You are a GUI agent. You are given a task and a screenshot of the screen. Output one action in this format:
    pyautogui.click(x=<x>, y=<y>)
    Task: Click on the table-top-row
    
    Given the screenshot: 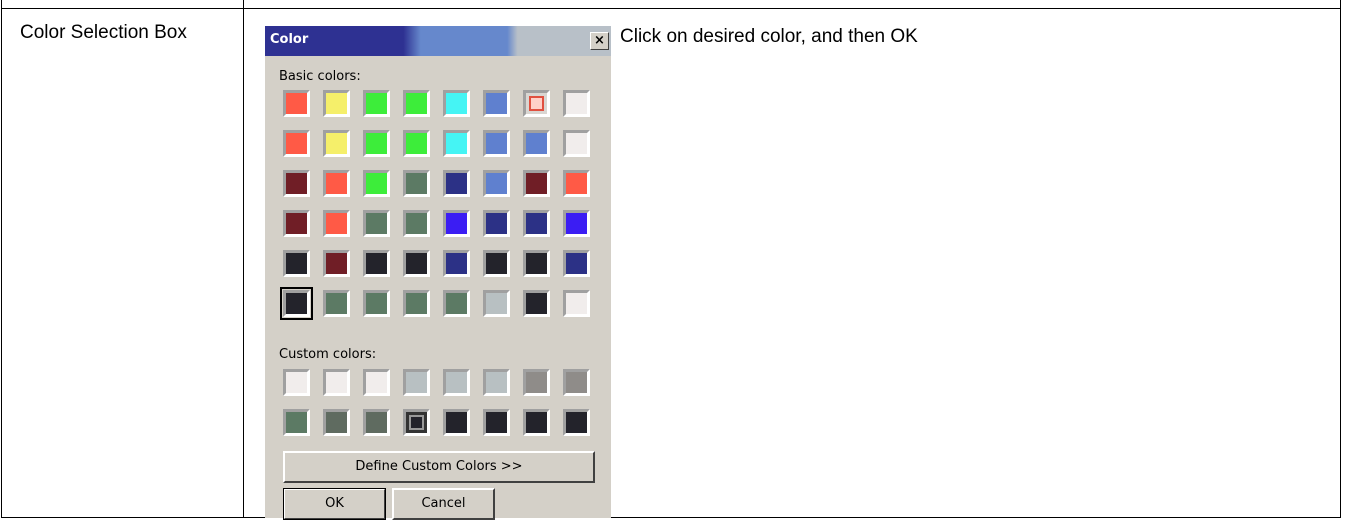 What is the action you would take?
    pyautogui.click(x=671, y=4)
    